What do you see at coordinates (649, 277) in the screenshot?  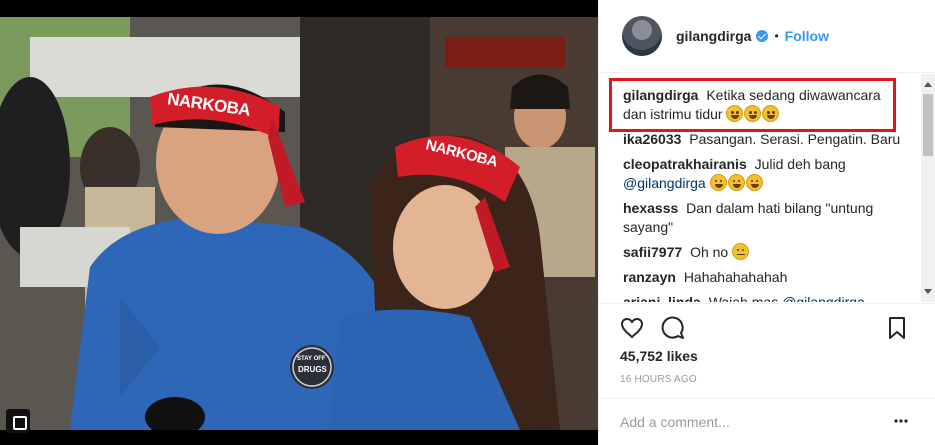 I see `comment-username: ranzayn` at bounding box center [649, 277].